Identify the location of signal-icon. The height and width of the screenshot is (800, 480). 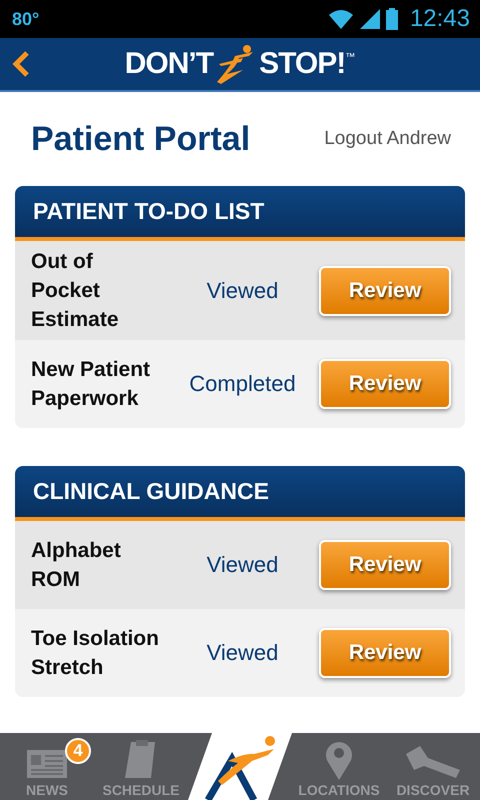
(370, 19).